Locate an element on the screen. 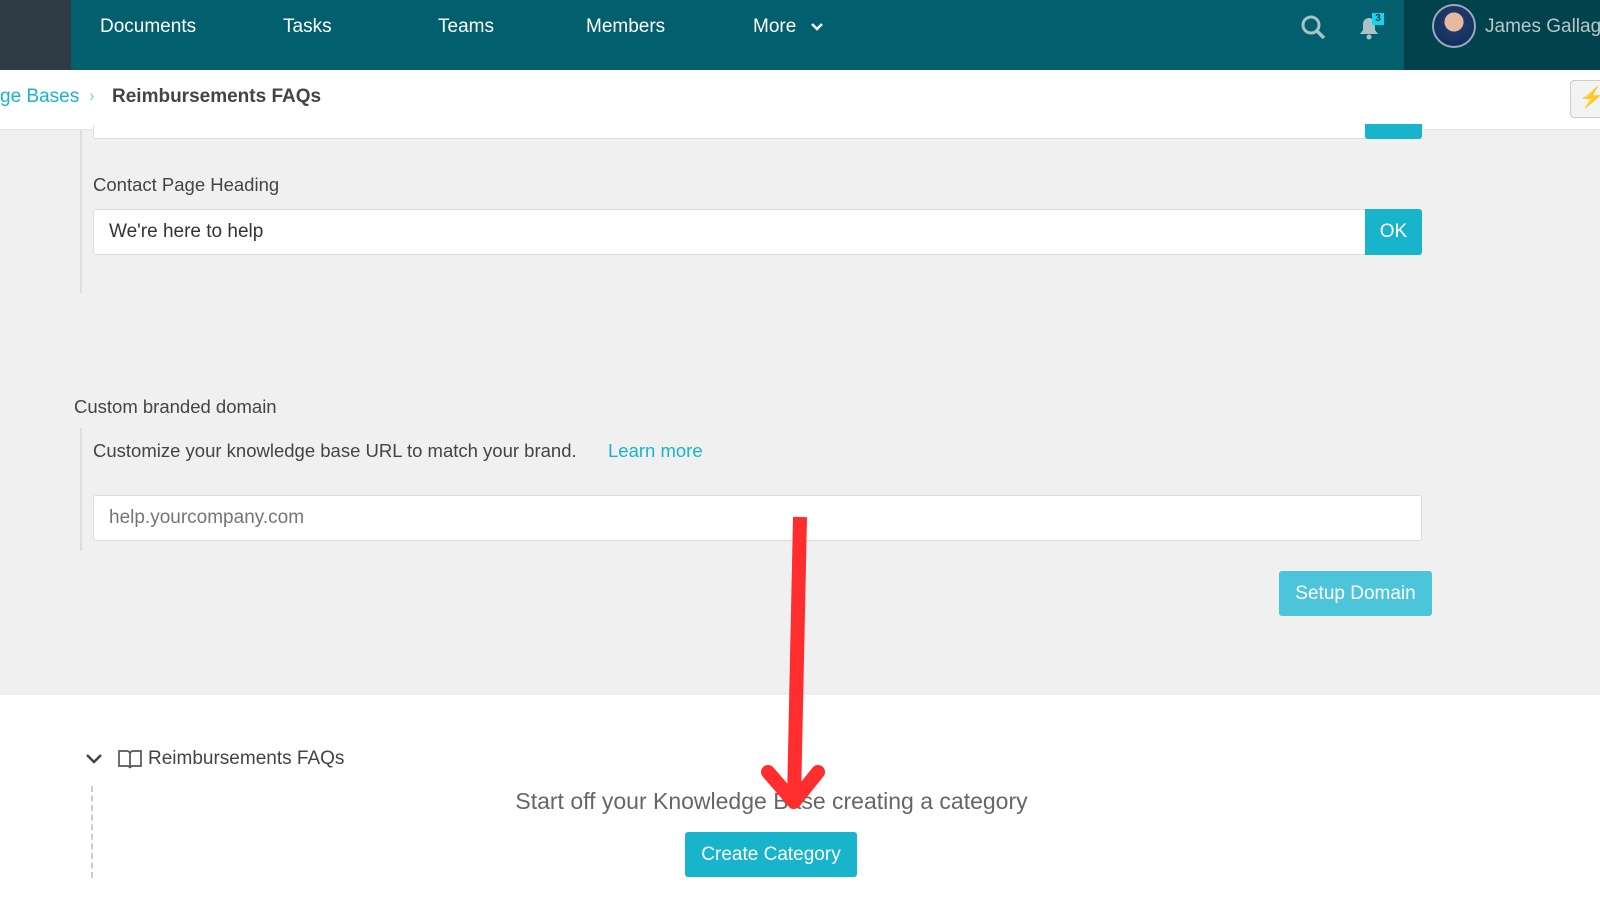 This screenshot has width=1600, height=900. contact-heading-label: Contact Page Heading is located at coordinates (186, 184).